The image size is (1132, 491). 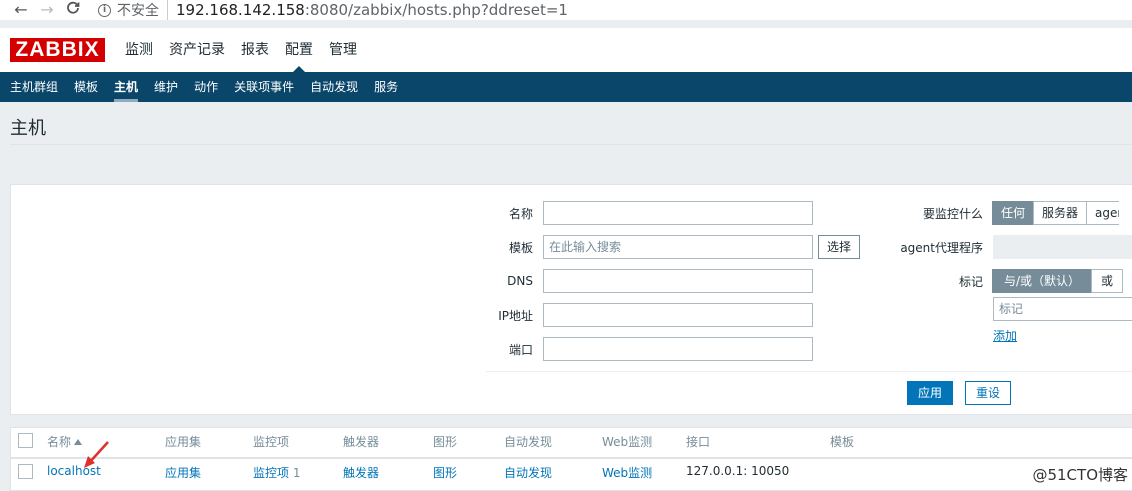 What do you see at coordinates (627, 472) in the screenshot?
I see `web-link: Web监测` at bounding box center [627, 472].